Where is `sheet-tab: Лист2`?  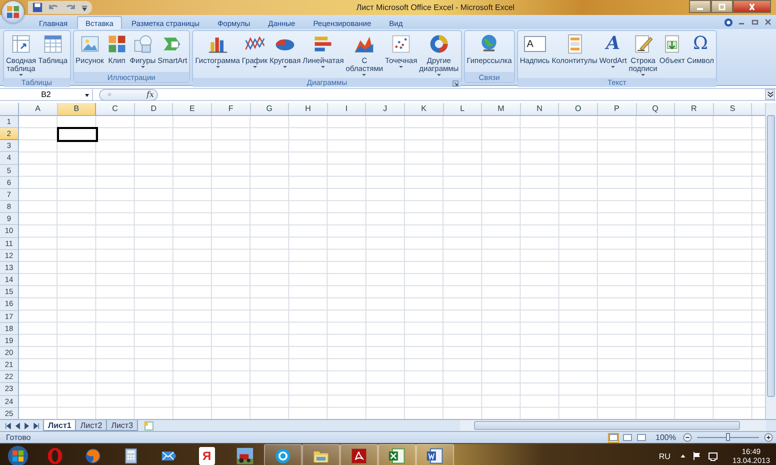
sheet-tab: Лист2 is located at coordinates (91, 425).